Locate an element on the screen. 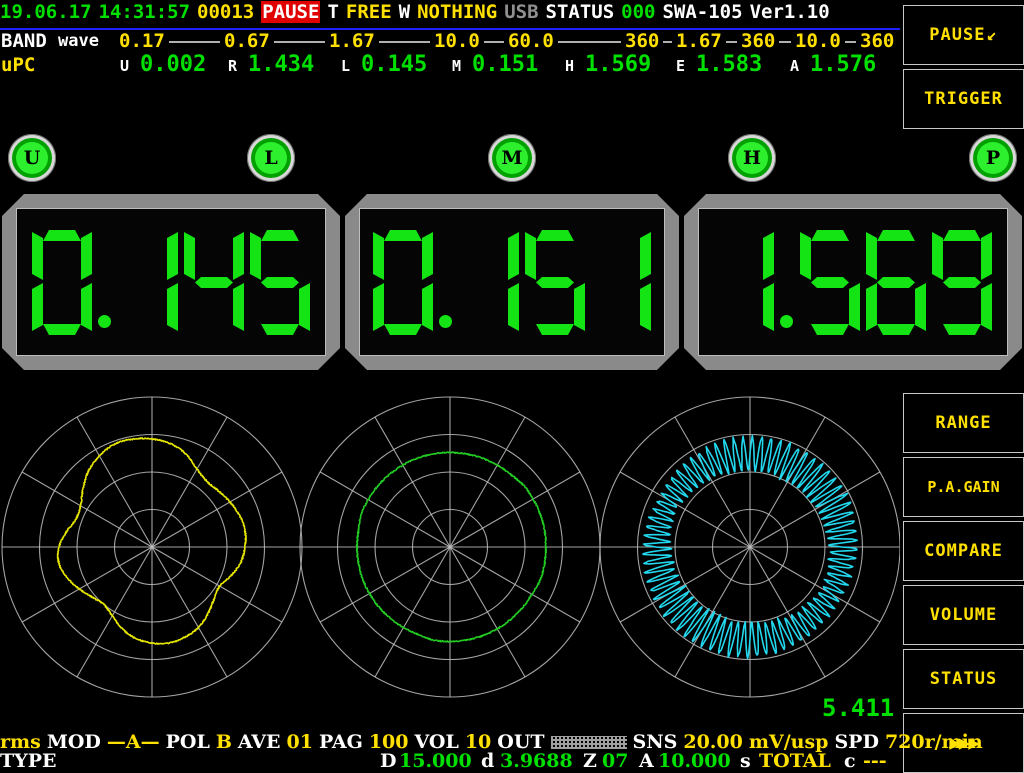 The height and width of the screenshot is (773, 1024). led-indicator-h: H is located at coordinates (752, 158).